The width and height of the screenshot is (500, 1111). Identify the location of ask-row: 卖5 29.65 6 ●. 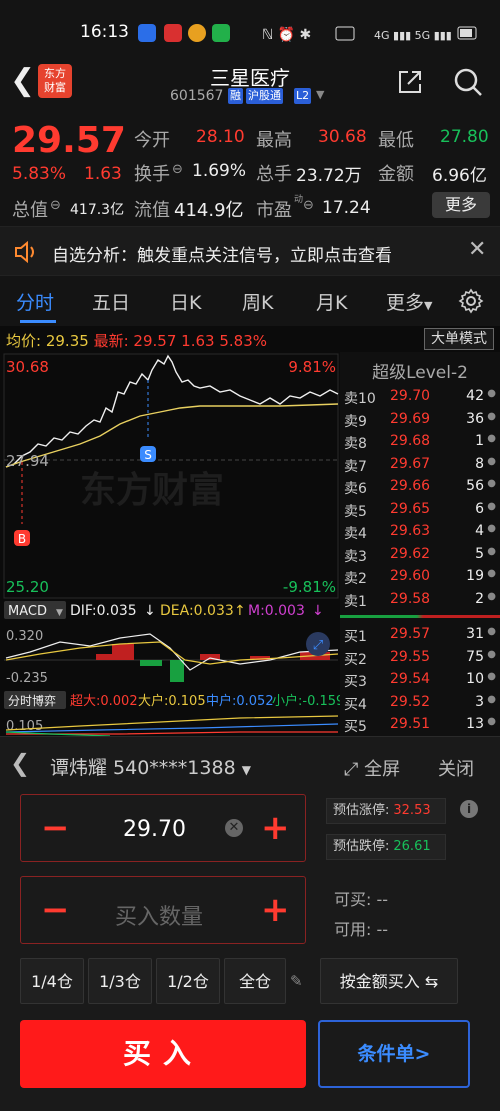
(420, 510).